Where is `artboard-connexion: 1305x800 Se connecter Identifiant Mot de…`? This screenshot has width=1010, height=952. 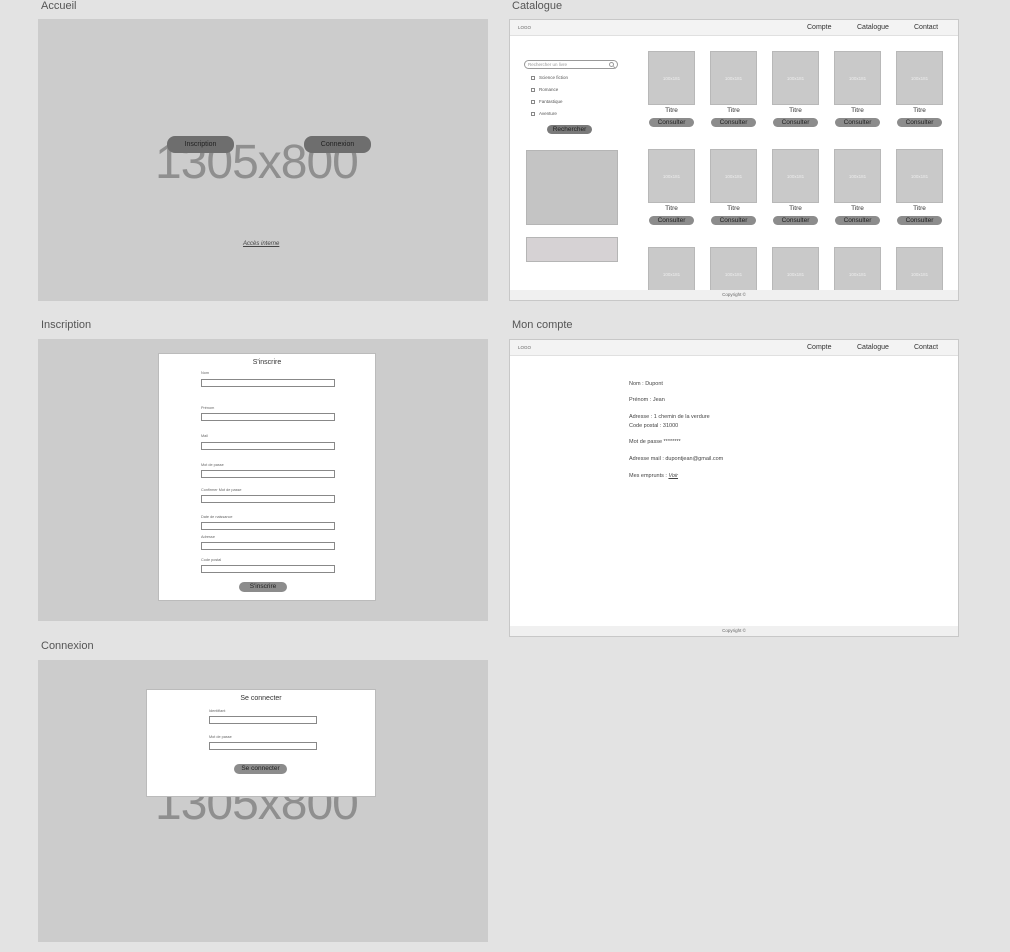 artboard-connexion: 1305x800 Se connecter Identifiant Mot de… is located at coordinates (263, 801).